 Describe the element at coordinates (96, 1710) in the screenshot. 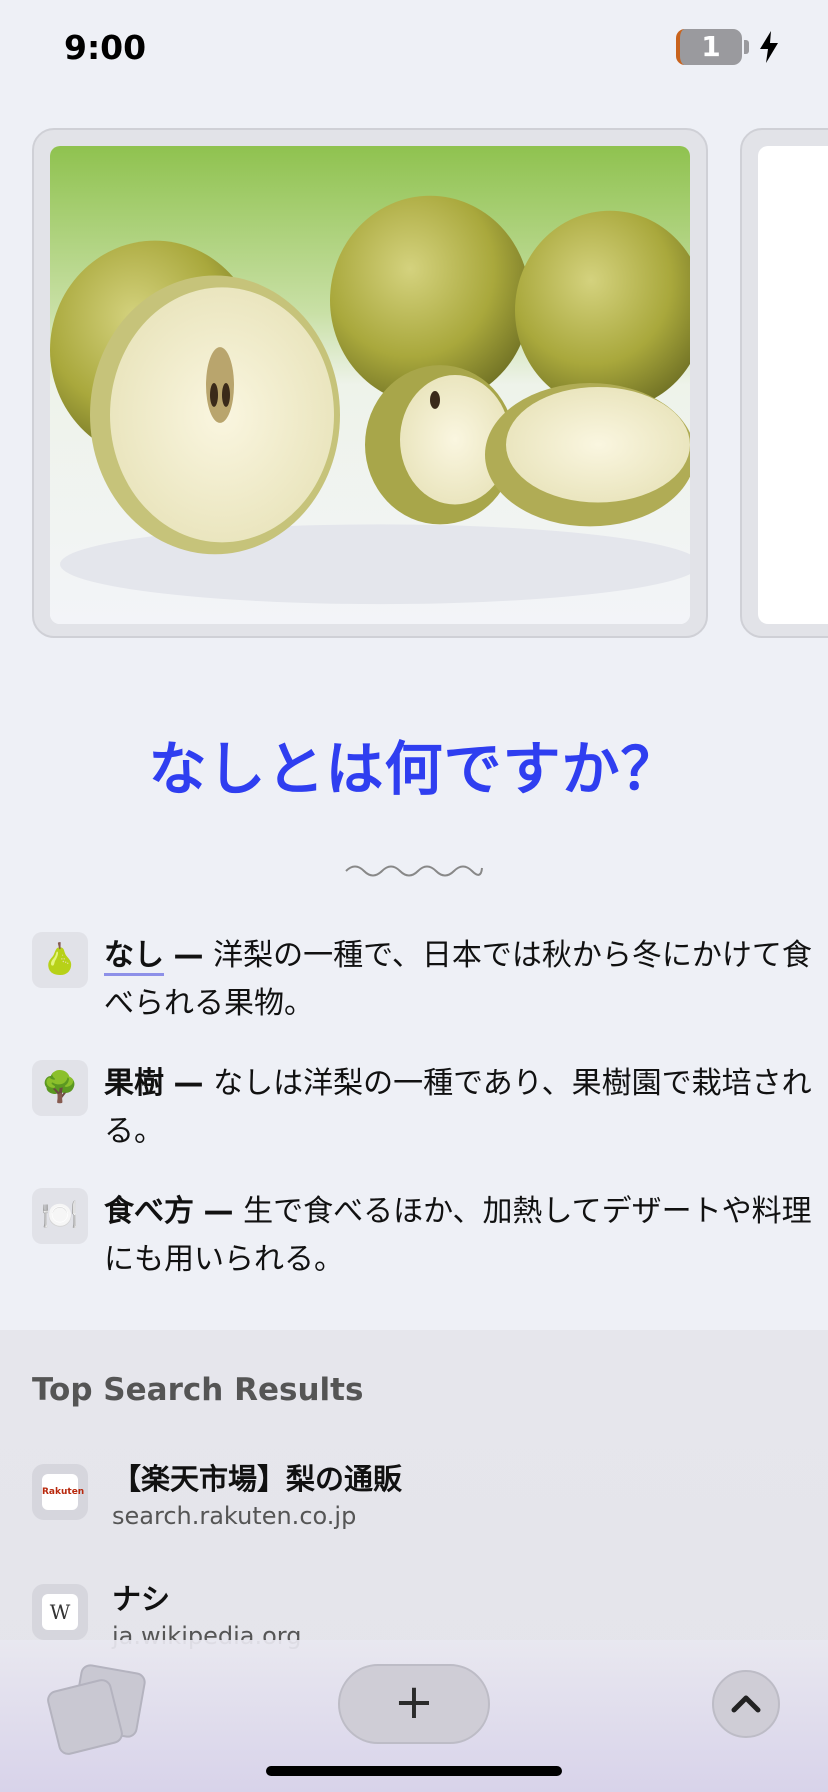

I see `tabs-icon` at that location.